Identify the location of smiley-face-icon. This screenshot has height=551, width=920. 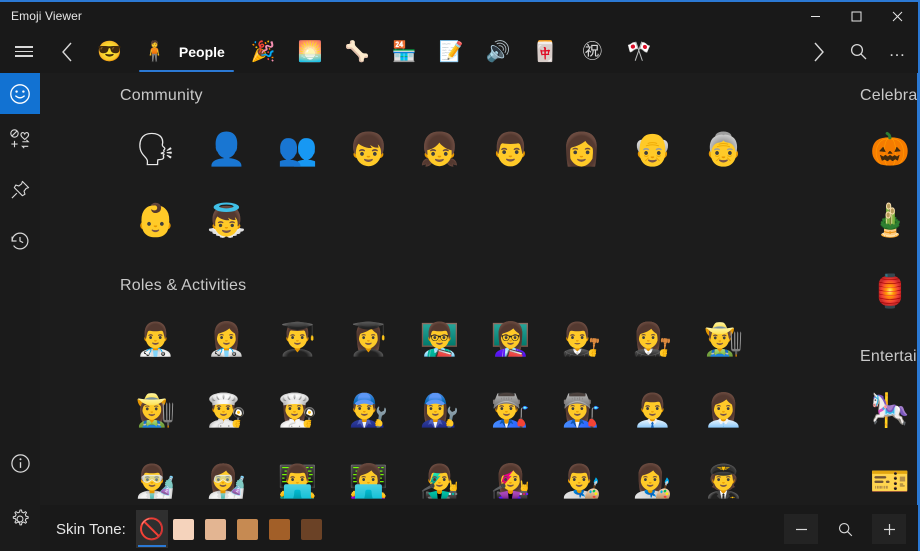
(20, 93).